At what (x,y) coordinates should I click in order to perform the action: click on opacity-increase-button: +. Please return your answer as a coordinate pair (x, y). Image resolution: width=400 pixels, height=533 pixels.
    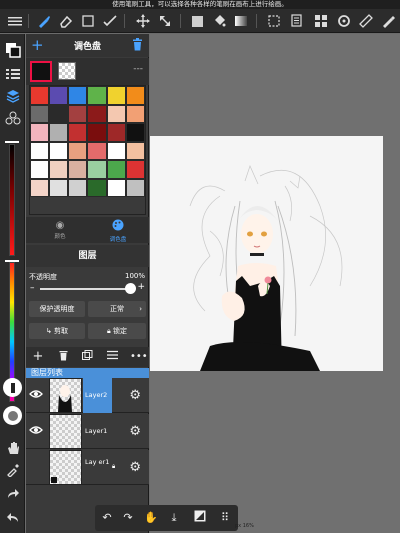
    Looking at the image, I should click on (141, 287).